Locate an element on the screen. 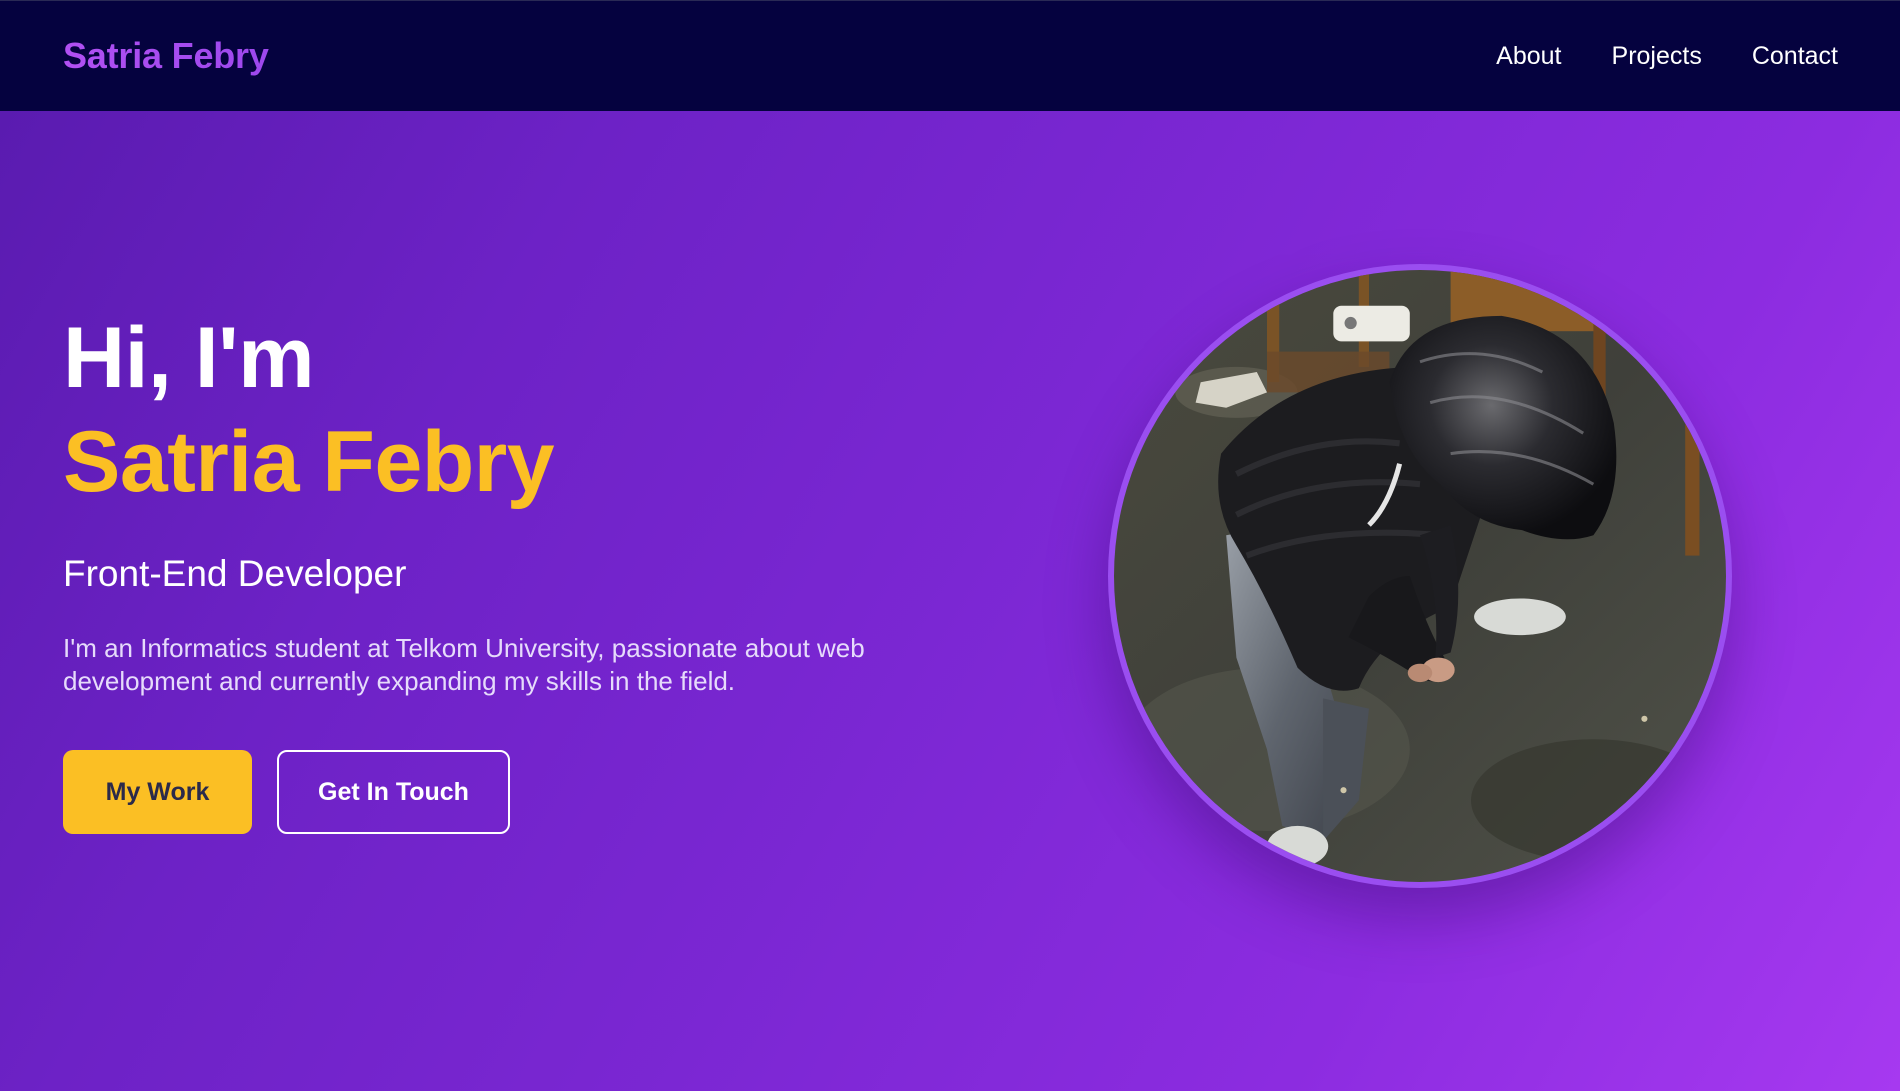 The image size is (1900, 1091). hero-buttons: My Work Get In Touch is located at coordinates (493, 792).